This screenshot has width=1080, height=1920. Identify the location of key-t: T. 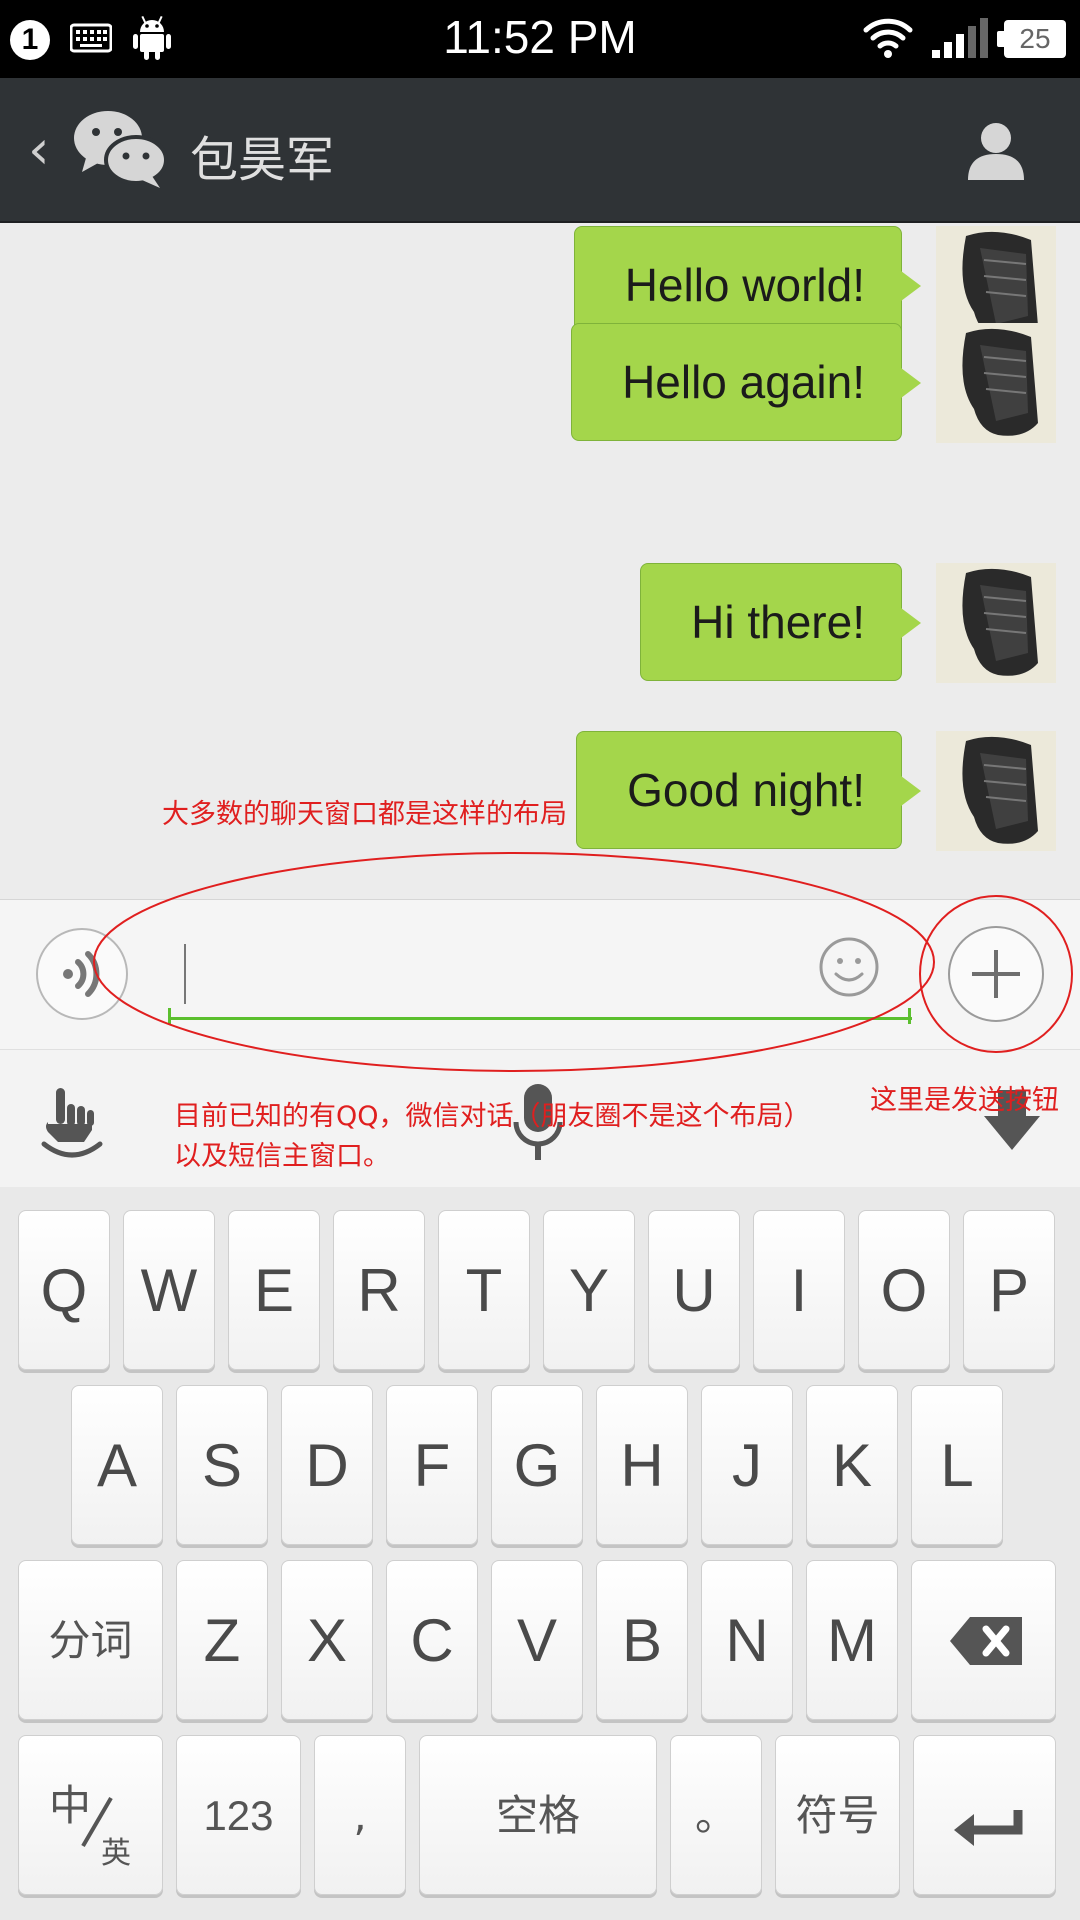
(484, 1290).